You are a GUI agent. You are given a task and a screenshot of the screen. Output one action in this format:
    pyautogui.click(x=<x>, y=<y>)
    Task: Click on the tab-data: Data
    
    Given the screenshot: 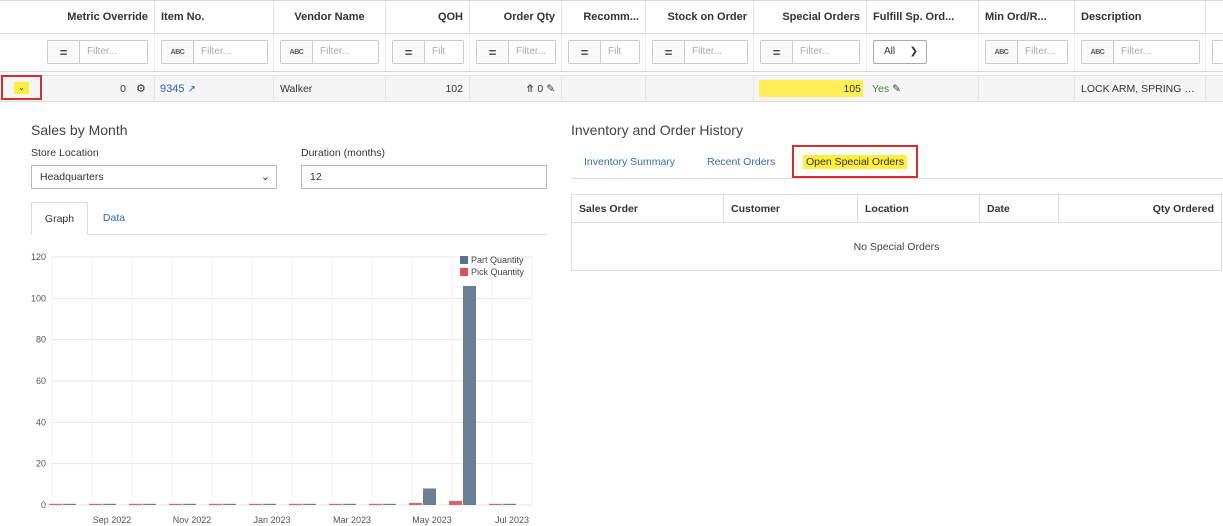 What is the action you would take?
    pyautogui.click(x=114, y=218)
    